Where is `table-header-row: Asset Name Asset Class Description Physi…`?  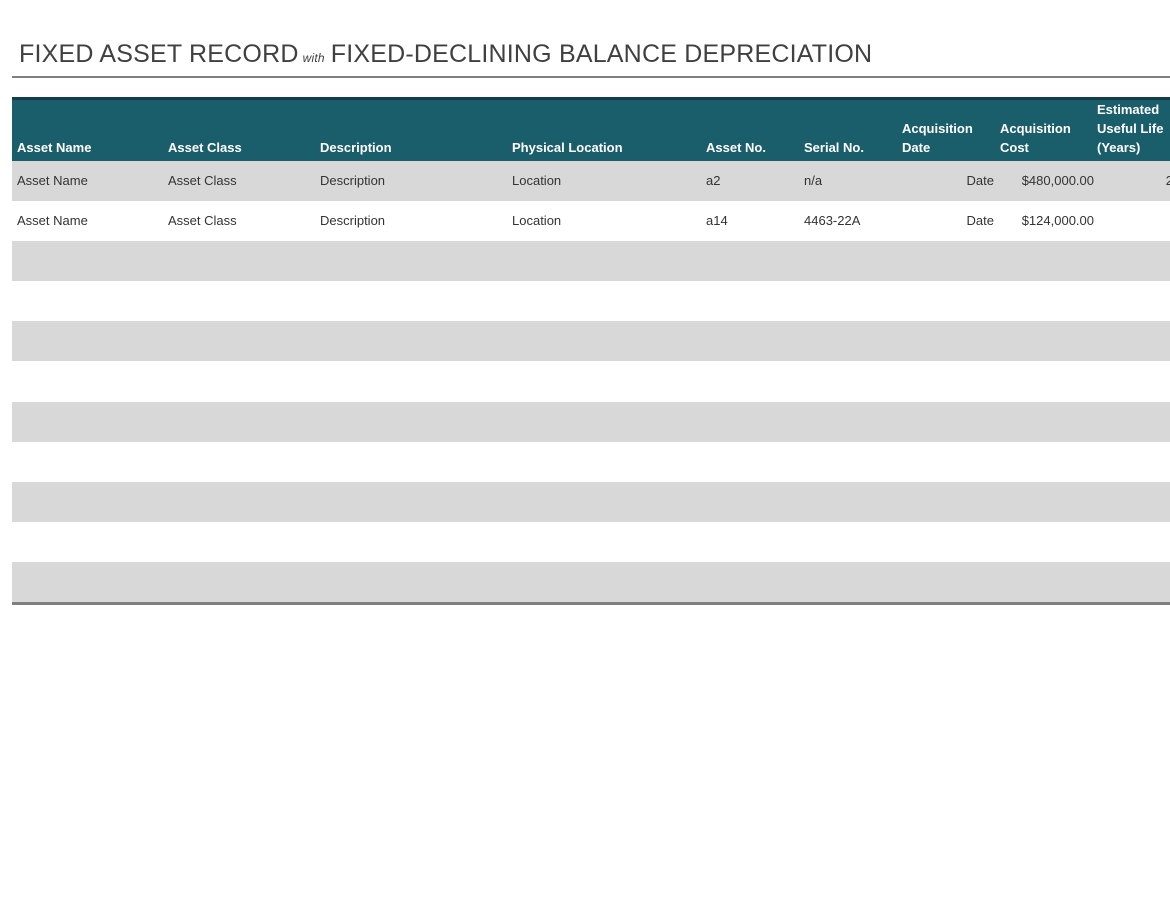 table-header-row: Asset Name Asset Class Description Physi… is located at coordinates (591, 129).